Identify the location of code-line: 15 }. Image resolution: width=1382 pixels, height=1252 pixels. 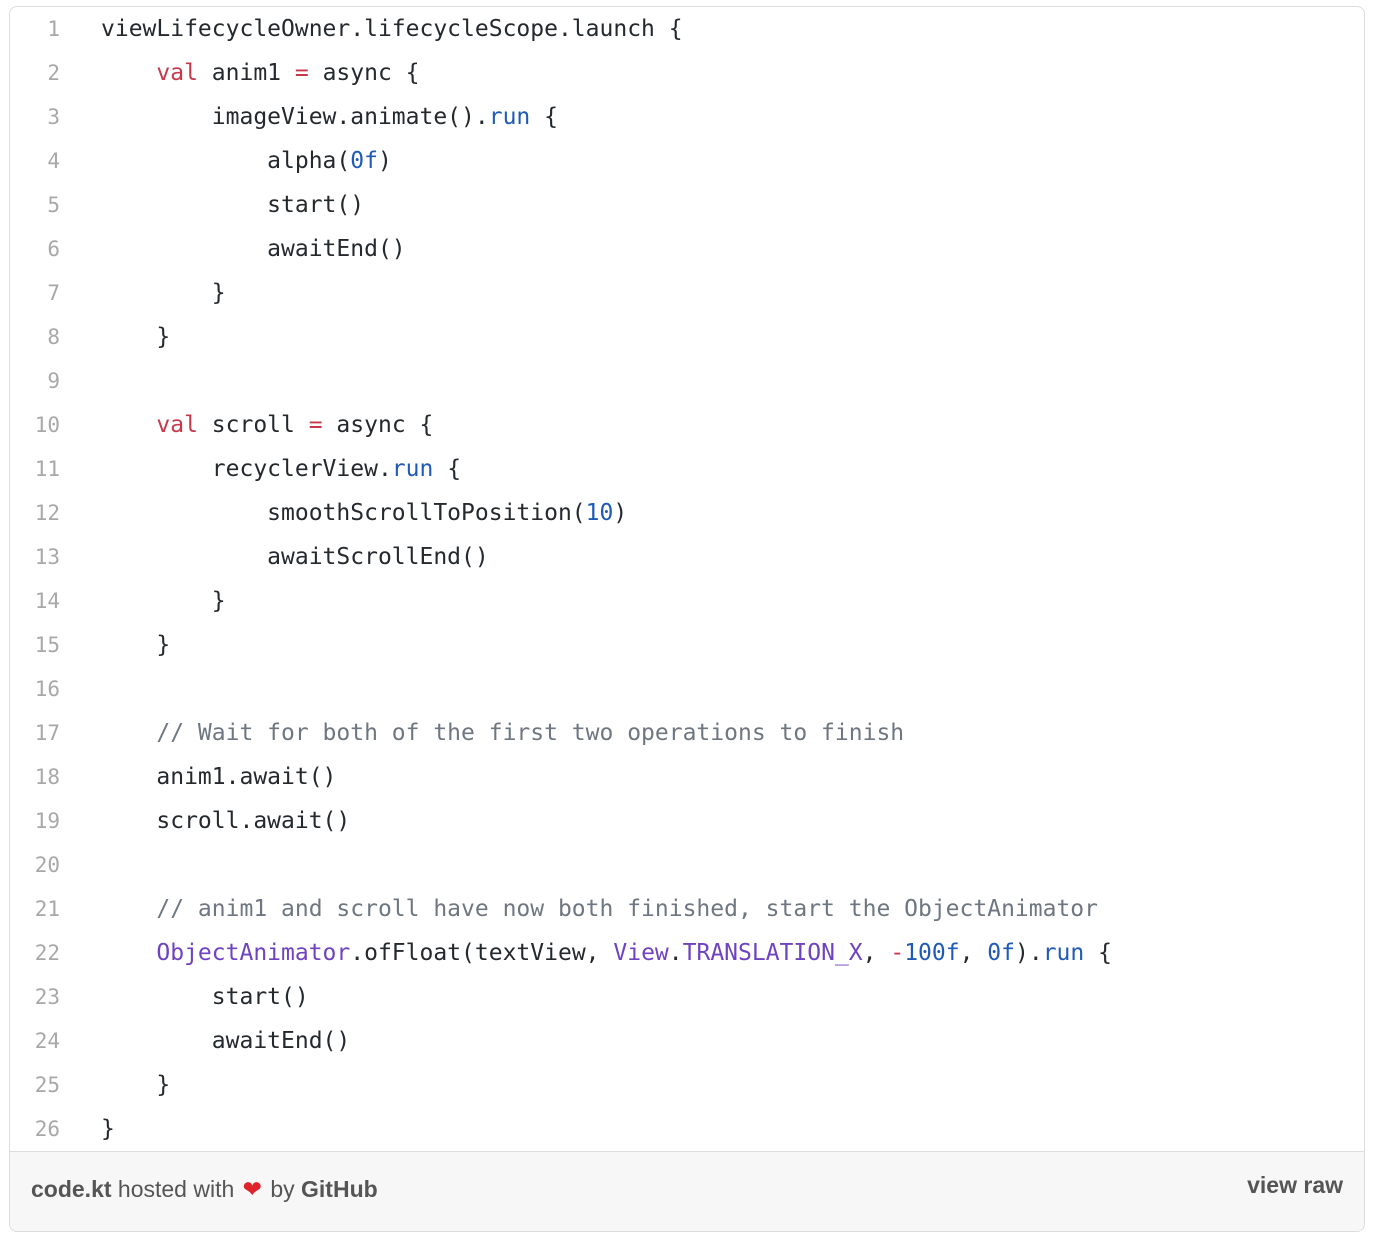
(687, 645).